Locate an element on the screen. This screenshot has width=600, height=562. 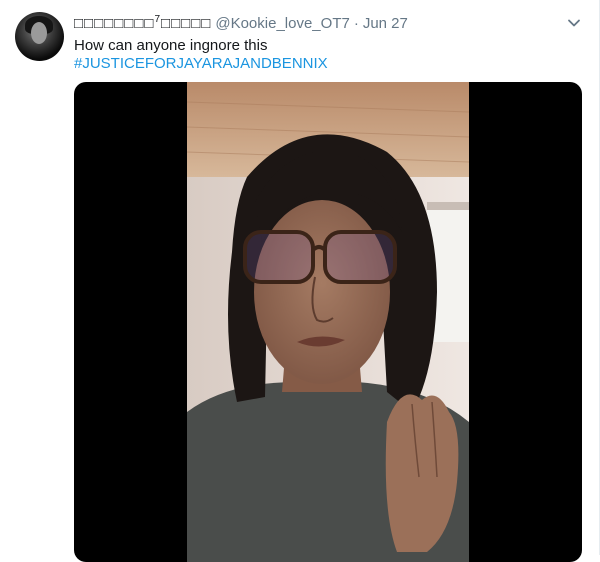
face is located at coordinates (322, 292).